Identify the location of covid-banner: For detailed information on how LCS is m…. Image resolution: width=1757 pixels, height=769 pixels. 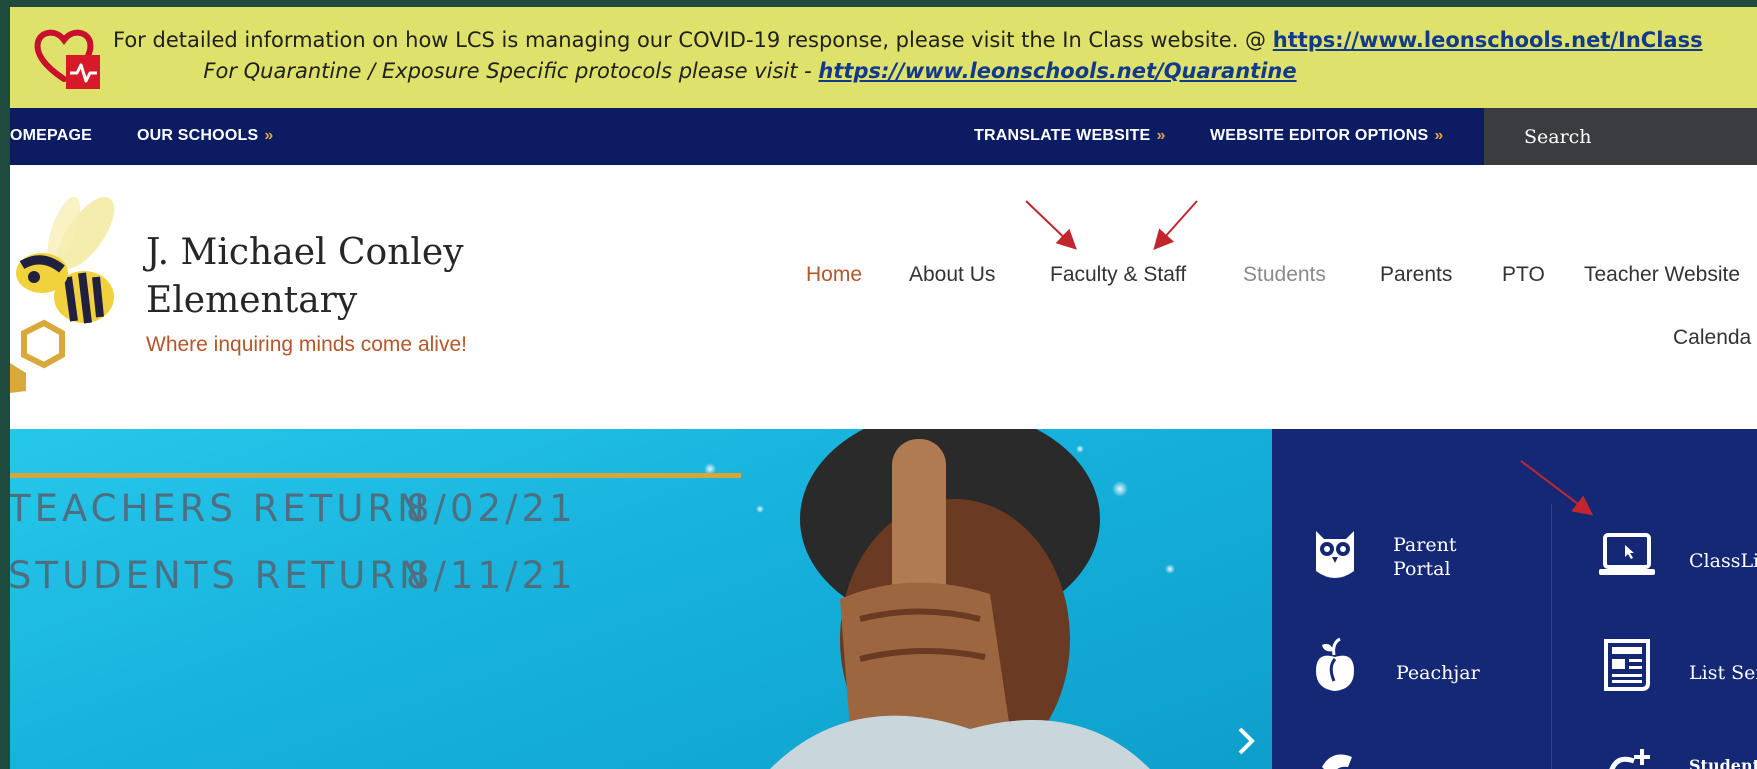
(883, 57).